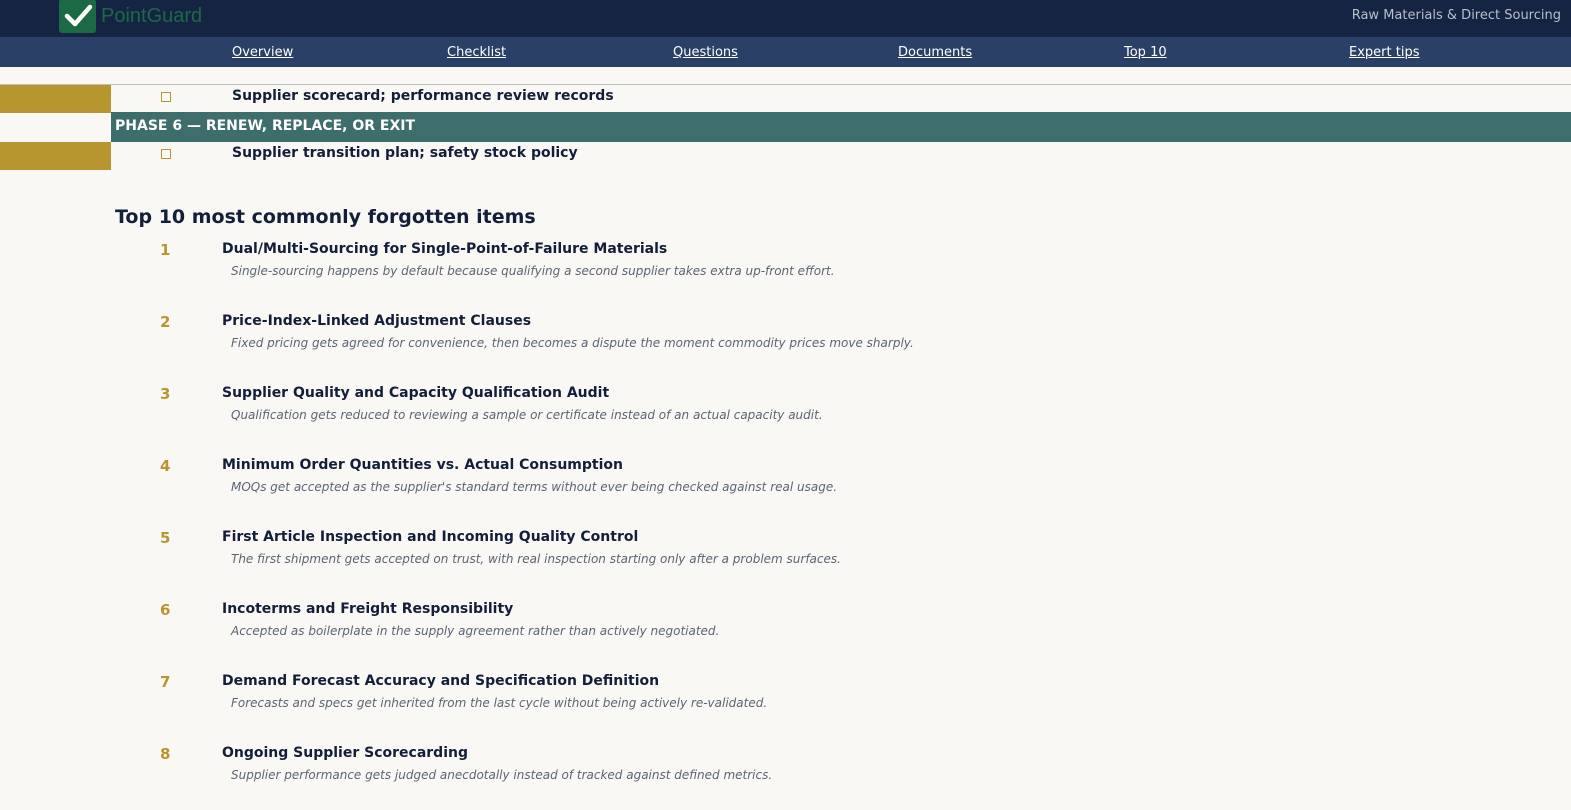  I want to click on item-number: 5, so click(165, 538).